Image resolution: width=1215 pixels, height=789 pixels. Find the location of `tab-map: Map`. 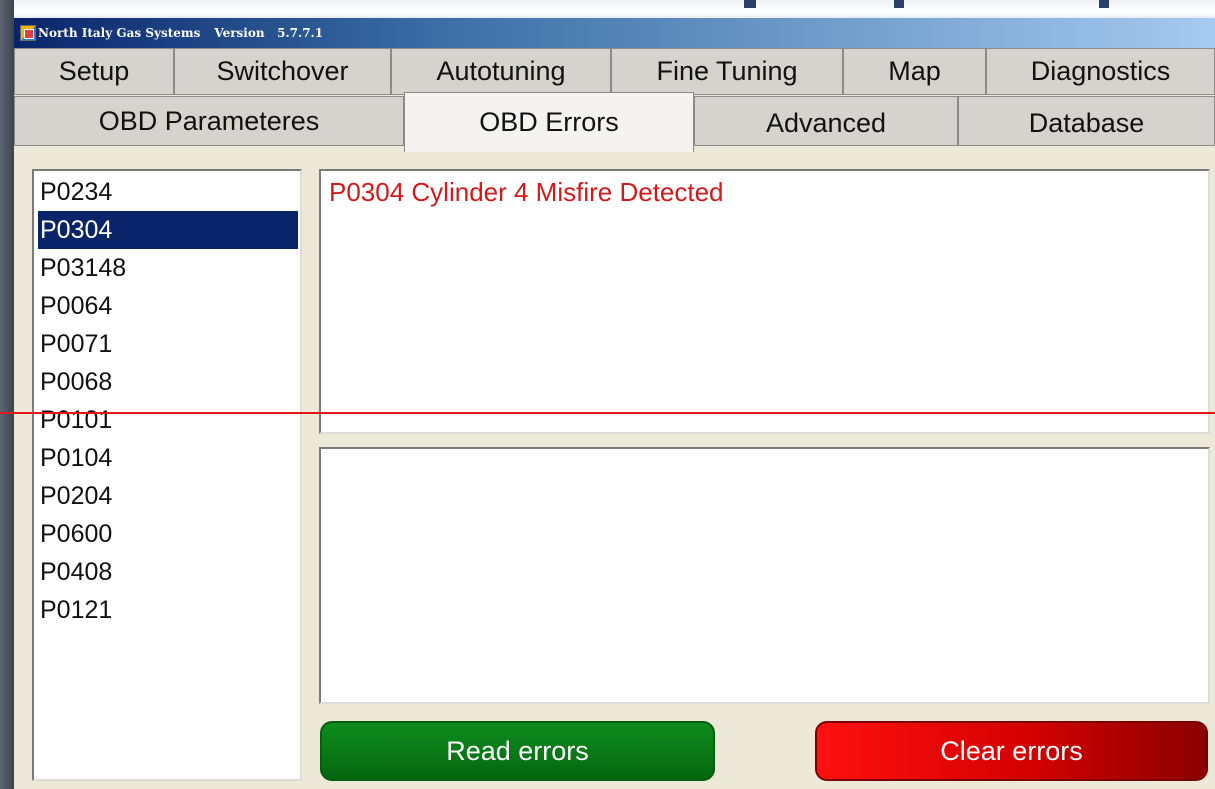

tab-map: Map is located at coordinates (914, 71).